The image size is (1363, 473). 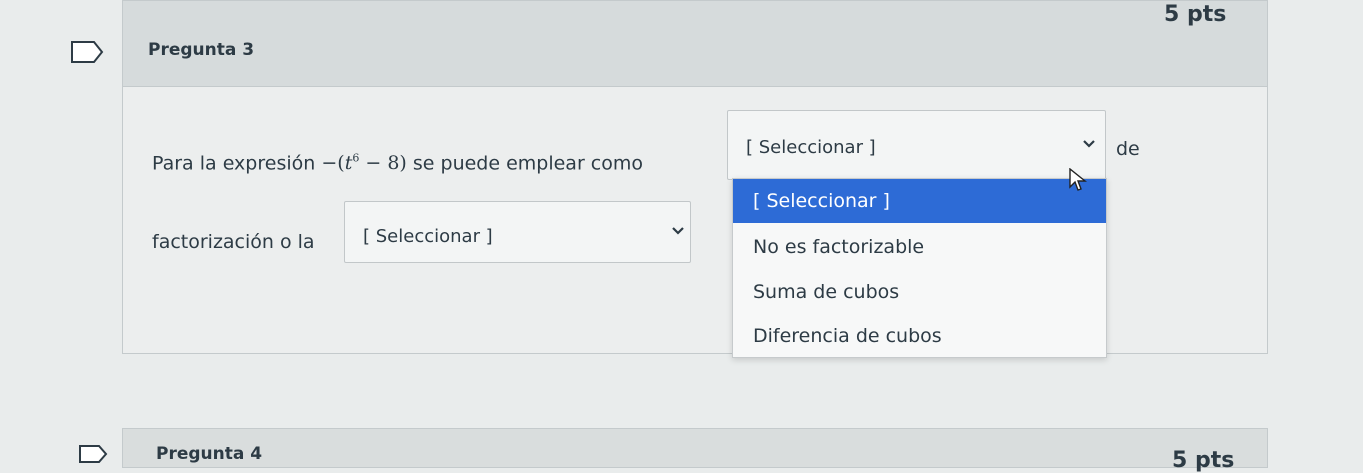 I want to click on question-4-title: Pregunta 4, so click(x=209, y=454).